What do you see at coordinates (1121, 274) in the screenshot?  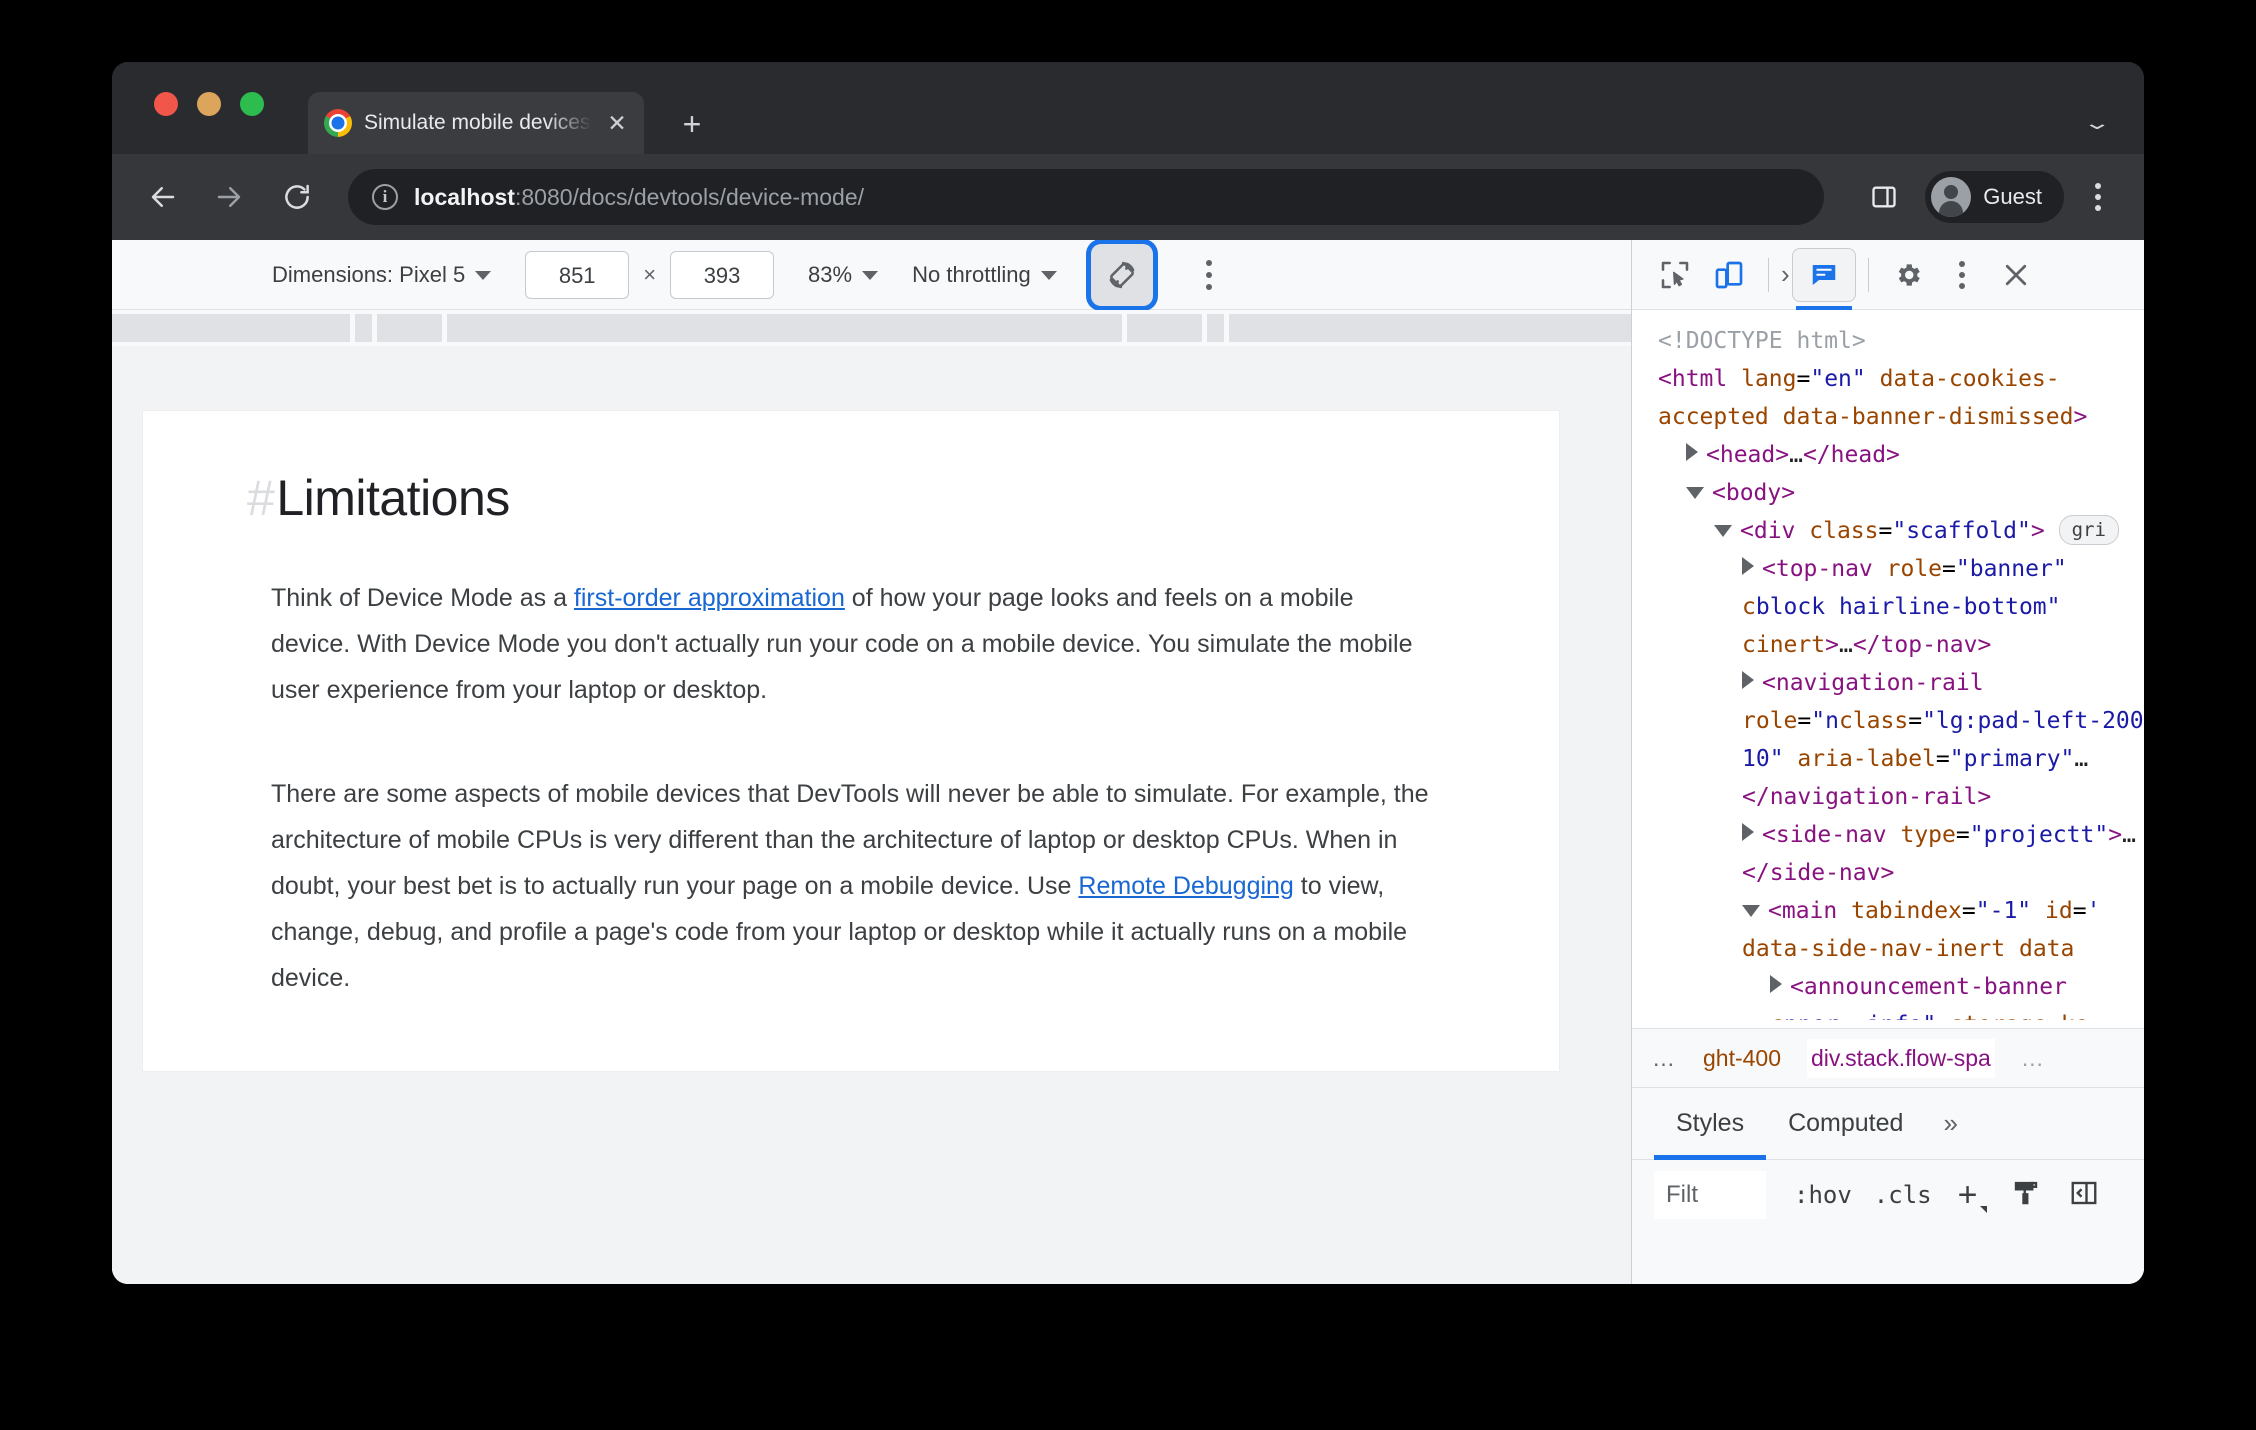 I see `rotate-button` at bounding box center [1121, 274].